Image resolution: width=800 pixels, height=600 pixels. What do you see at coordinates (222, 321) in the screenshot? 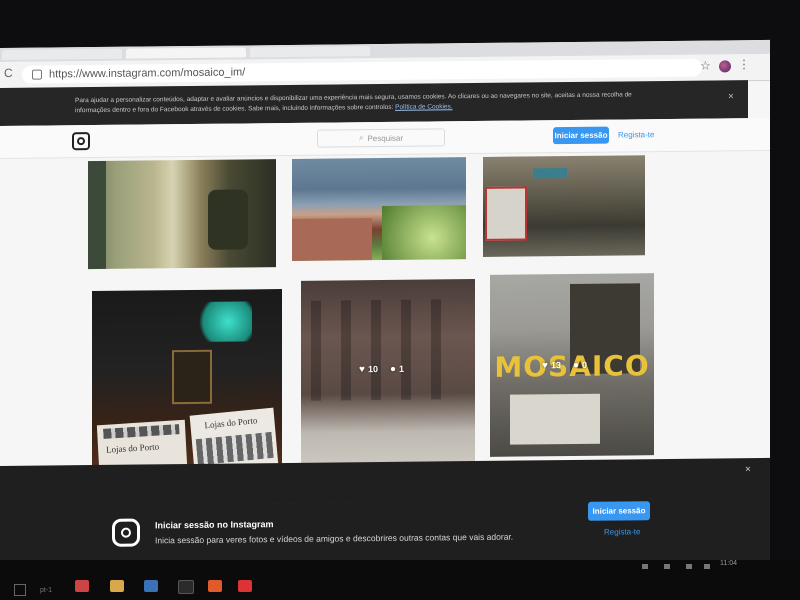
I see `lamp-shade` at bounding box center [222, 321].